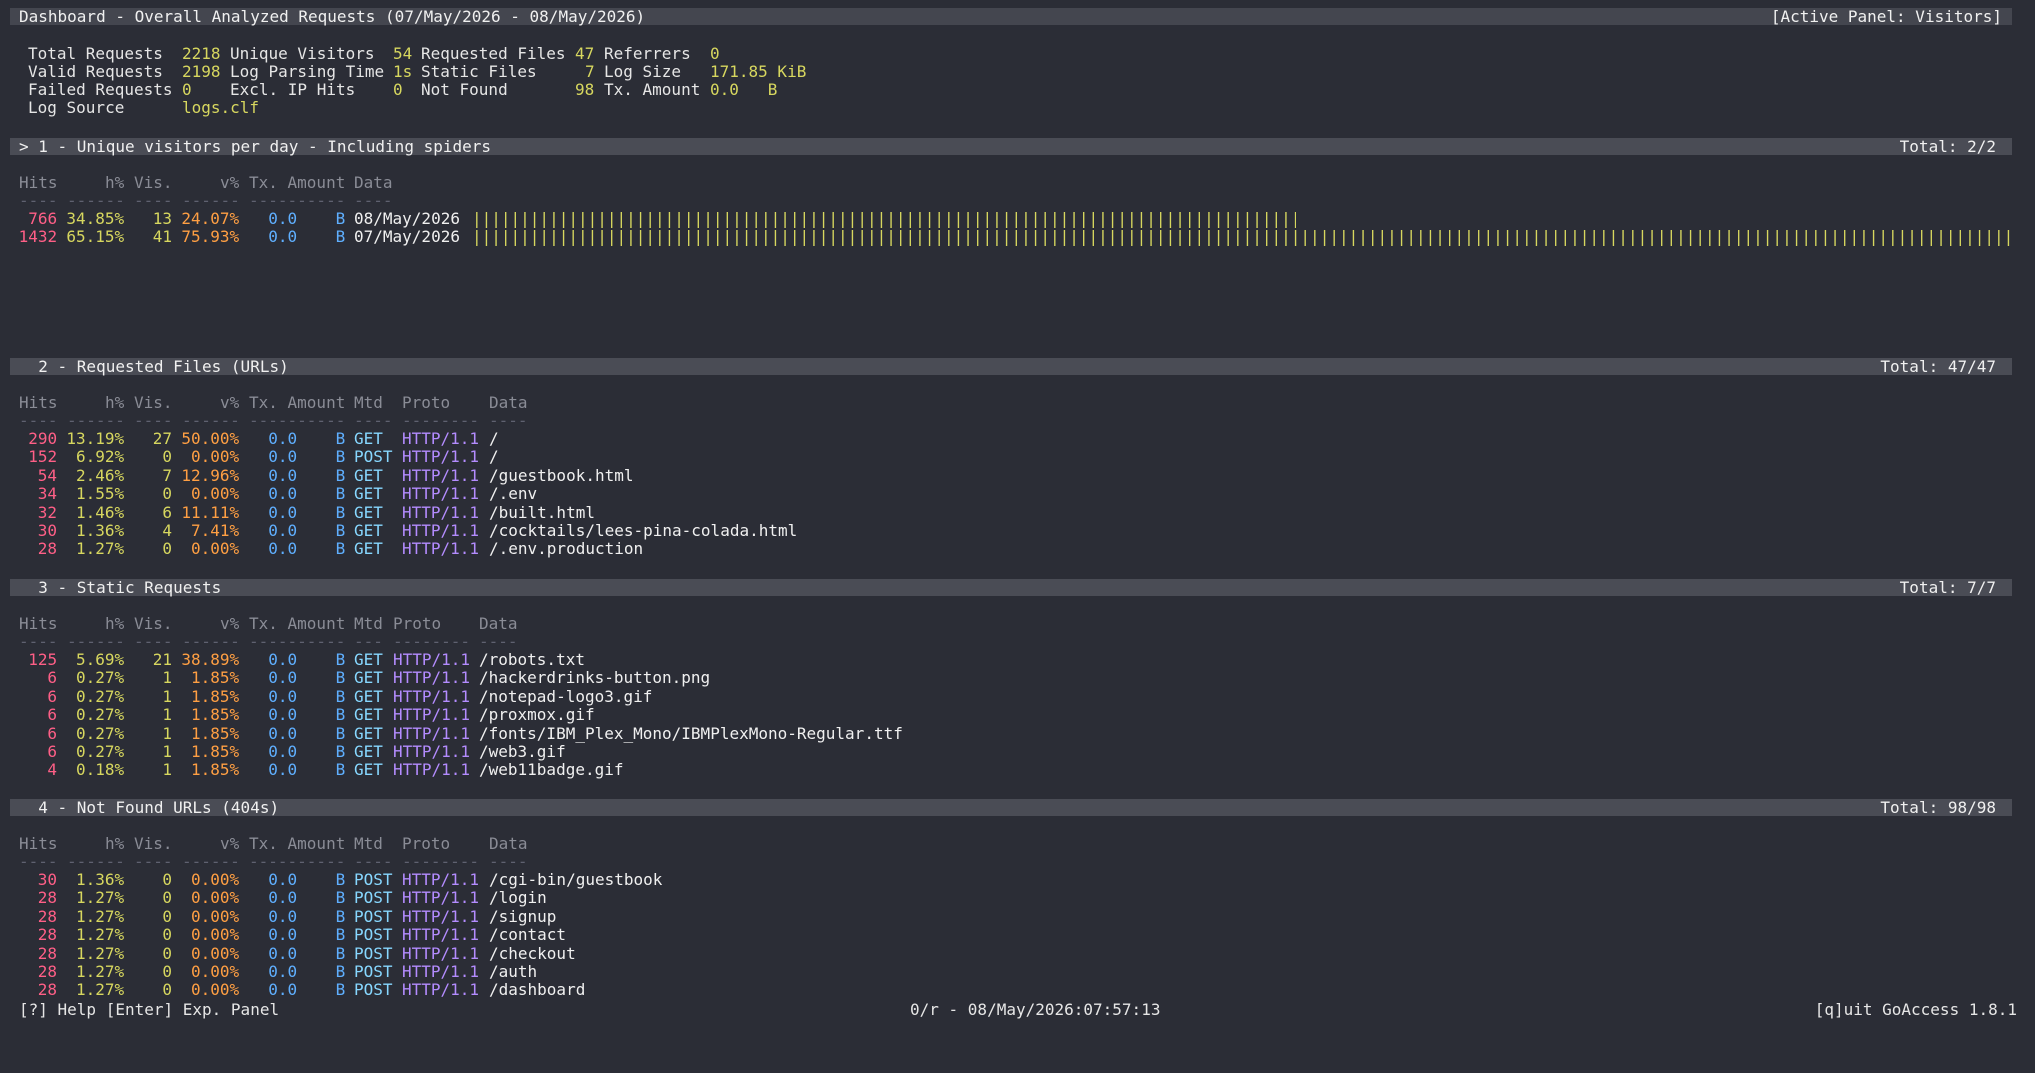 This screenshot has width=2035, height=1073. What do you see at coordinates (215, 696) in the screenshot?
I see `visitors-percent: 1.85%` at bounding box center [215, 696].